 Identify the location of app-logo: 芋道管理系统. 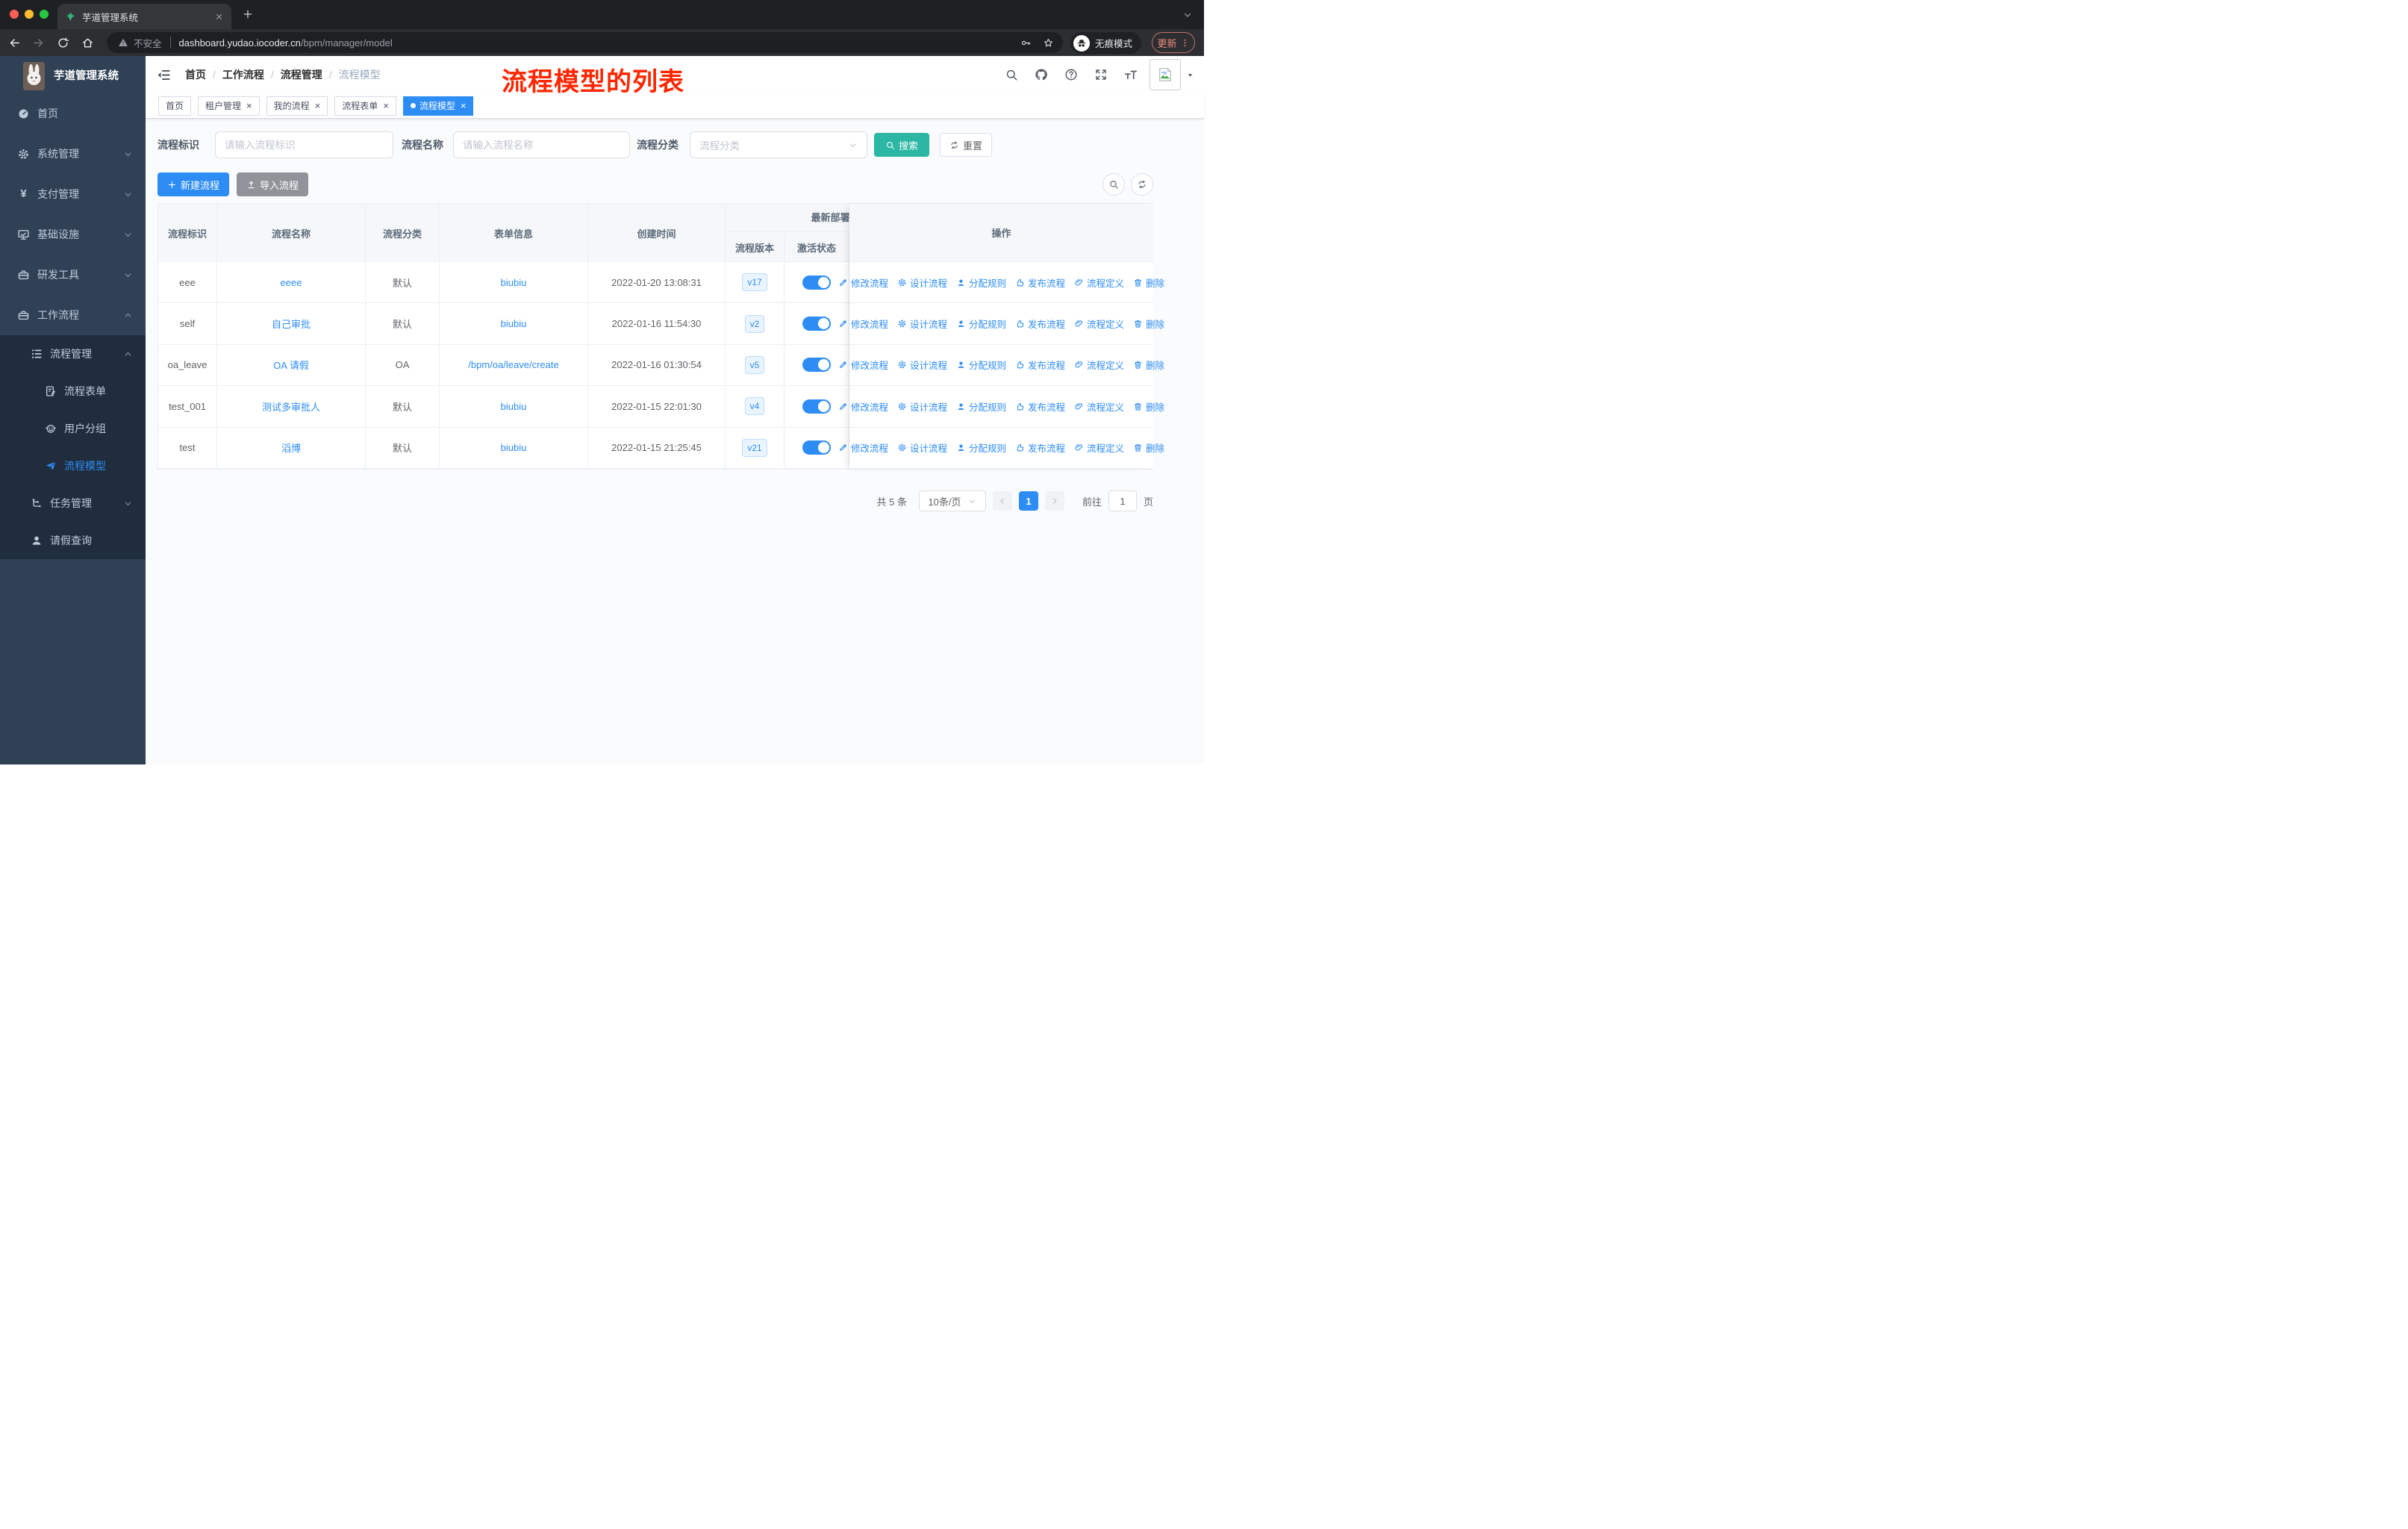
(73, 74).